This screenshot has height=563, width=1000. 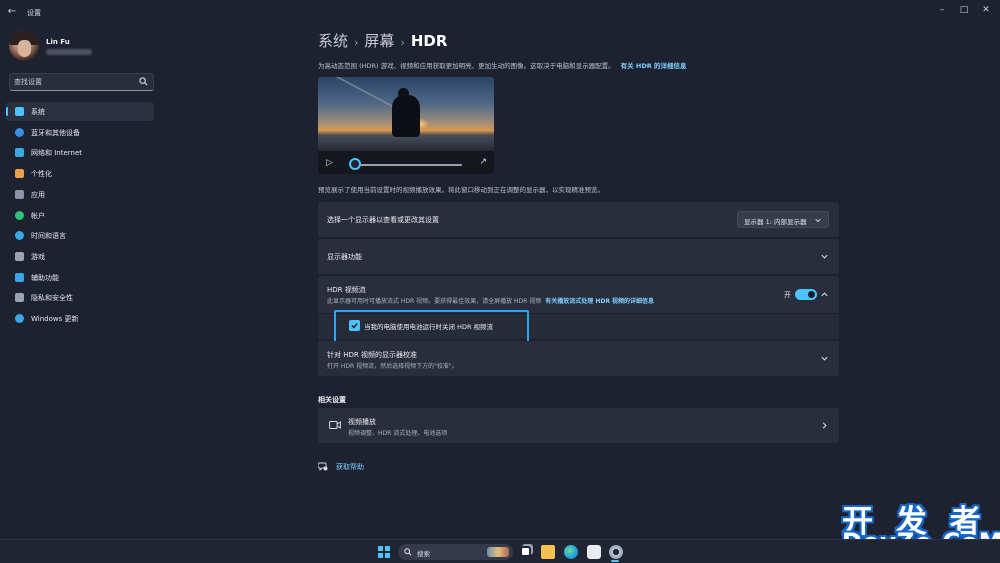 I want to click on task-view-icon, so click(x=525, y=551).